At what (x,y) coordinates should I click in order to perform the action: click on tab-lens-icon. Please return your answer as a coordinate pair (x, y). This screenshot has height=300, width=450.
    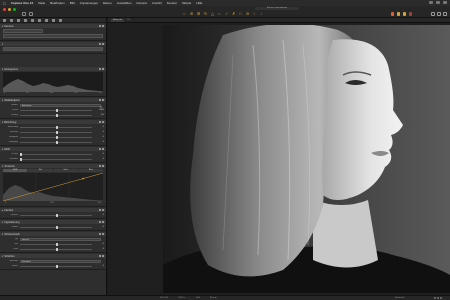
    Looking at the image, I should click on (18, 20).